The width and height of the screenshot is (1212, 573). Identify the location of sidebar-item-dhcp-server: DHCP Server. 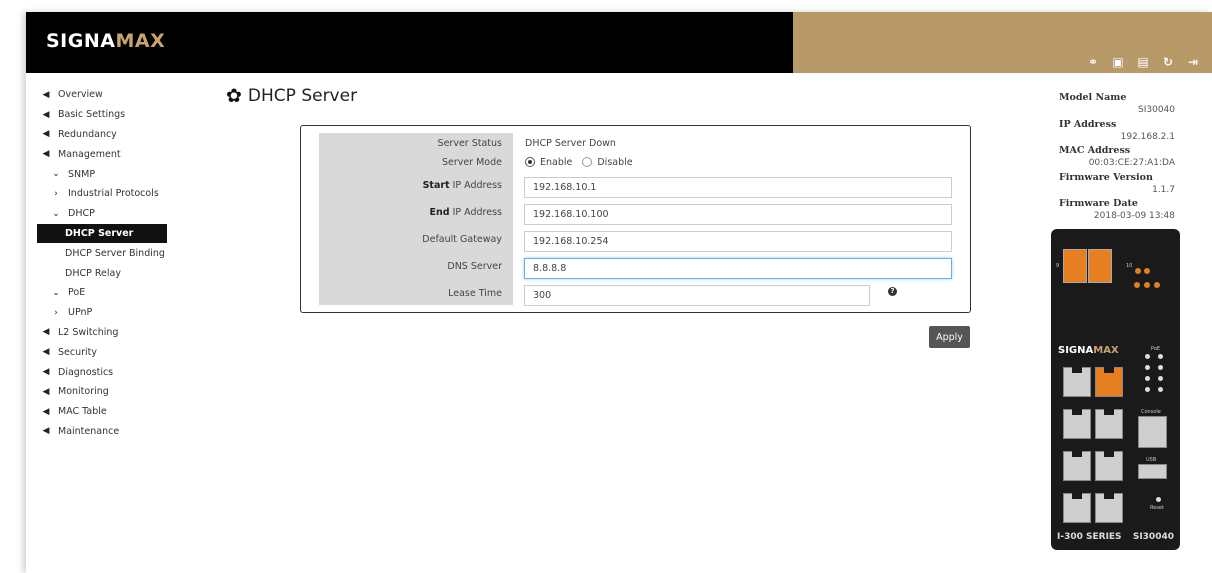
(102, 233).